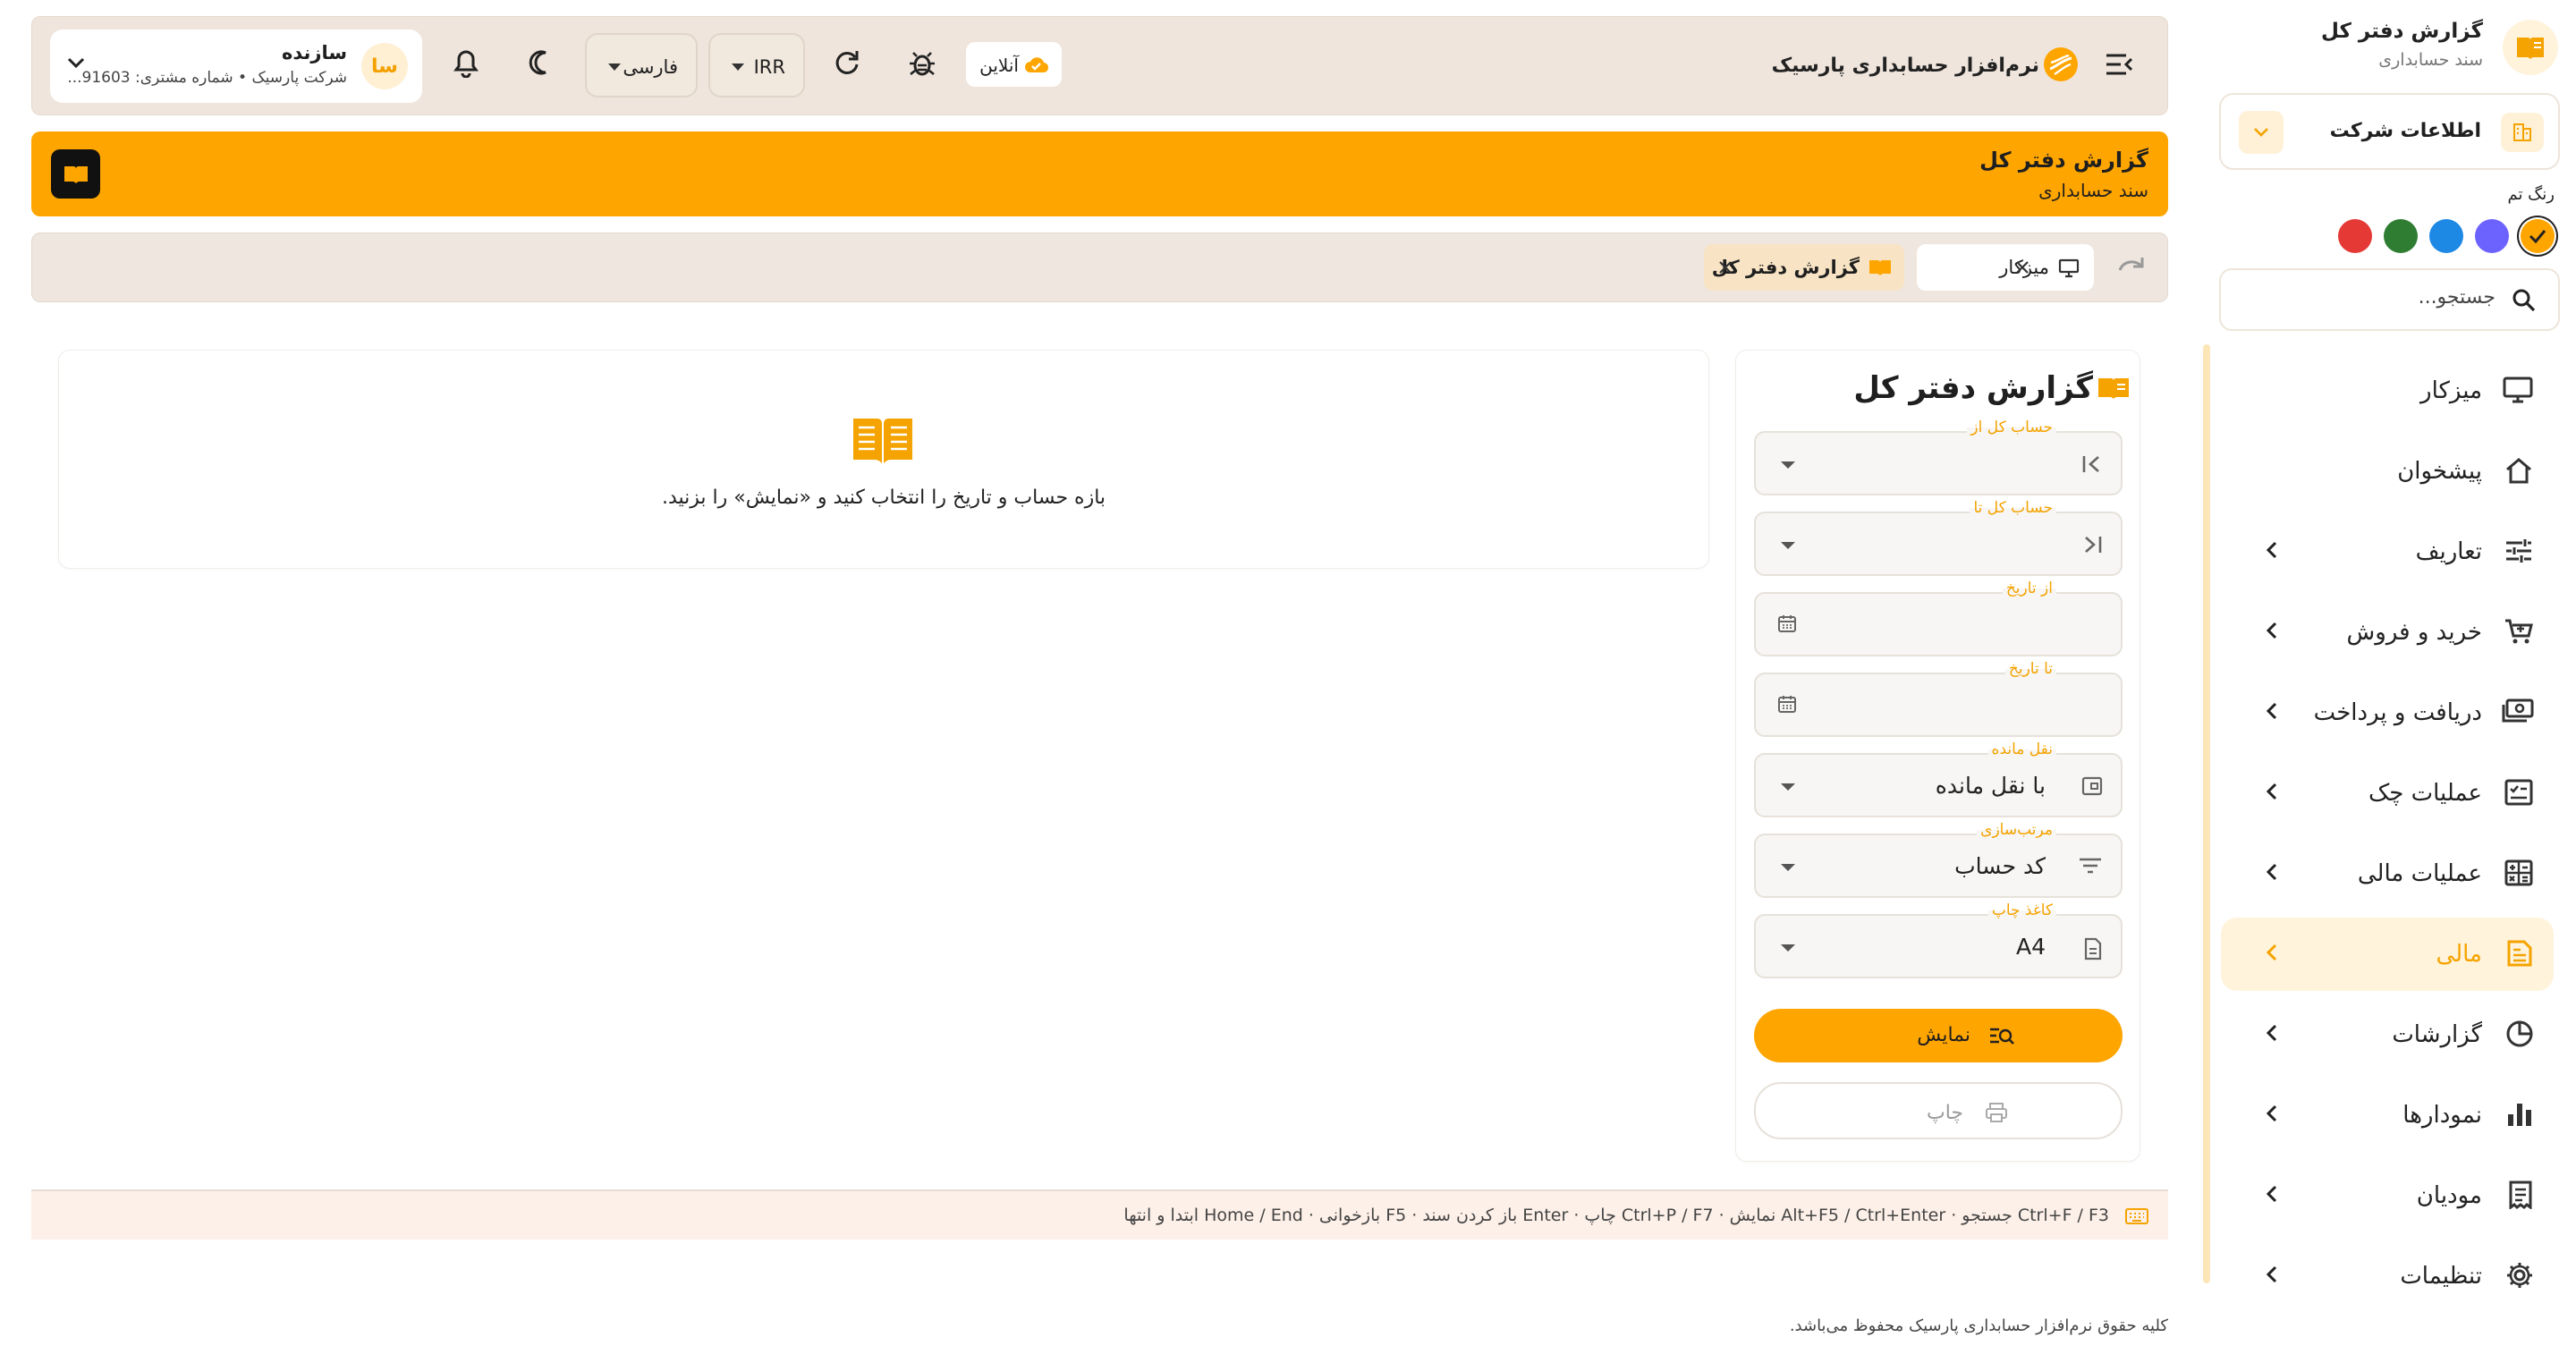 This screenshot has height=1354, width=2576. What do you see at coordinates (2387, 955) in the screenshot?
I see `sidebar-item: مالی` at bounding box center [2387, 955].